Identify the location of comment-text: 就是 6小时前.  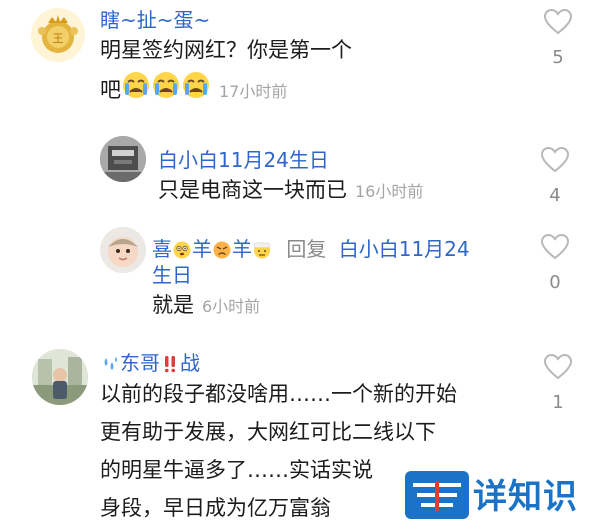
(206, 306).